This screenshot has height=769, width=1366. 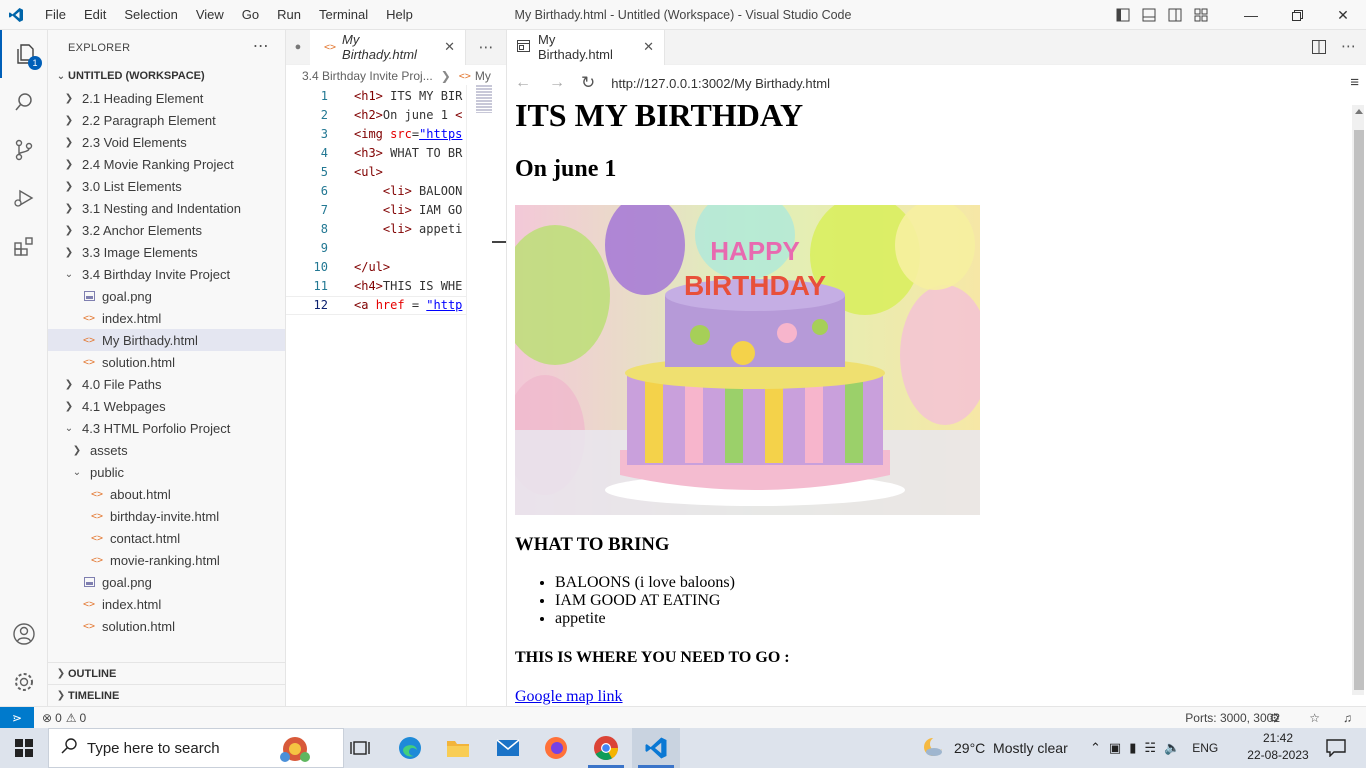 I want to click on forward-arrow-icon: →, so click(x=557, y=83).